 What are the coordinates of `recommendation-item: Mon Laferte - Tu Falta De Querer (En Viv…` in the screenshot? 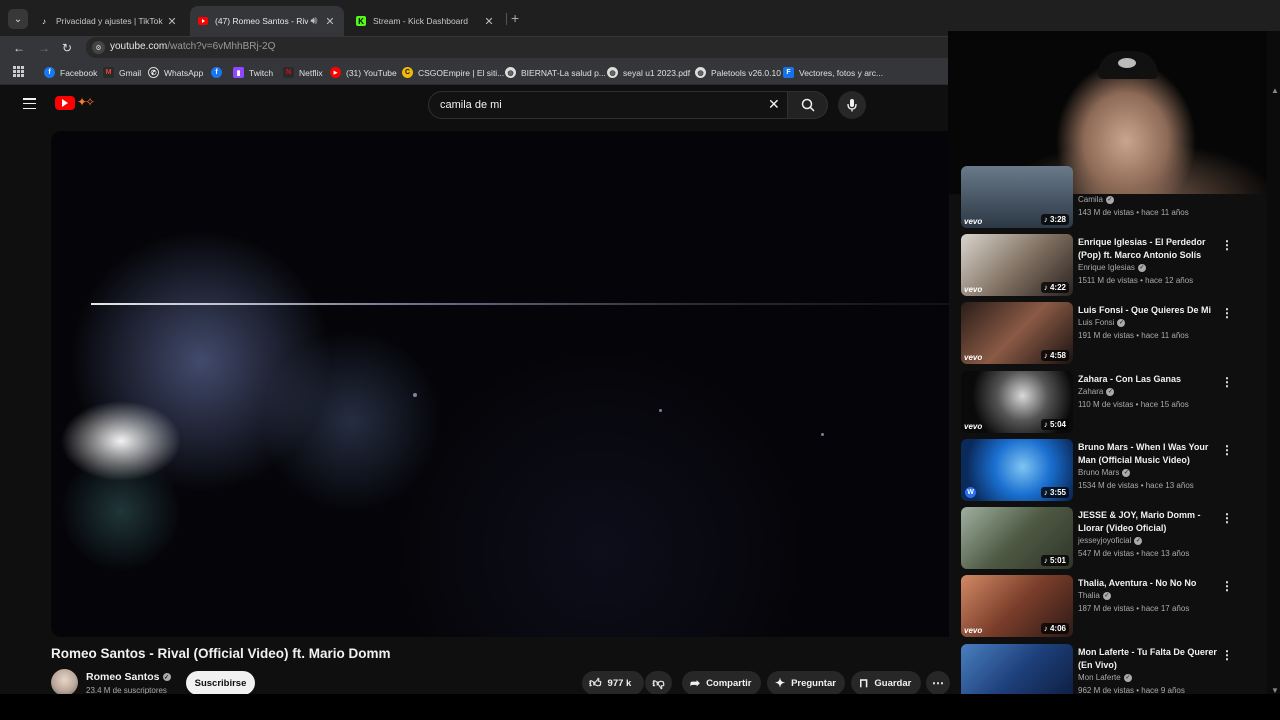 It's located at (1111, 669).